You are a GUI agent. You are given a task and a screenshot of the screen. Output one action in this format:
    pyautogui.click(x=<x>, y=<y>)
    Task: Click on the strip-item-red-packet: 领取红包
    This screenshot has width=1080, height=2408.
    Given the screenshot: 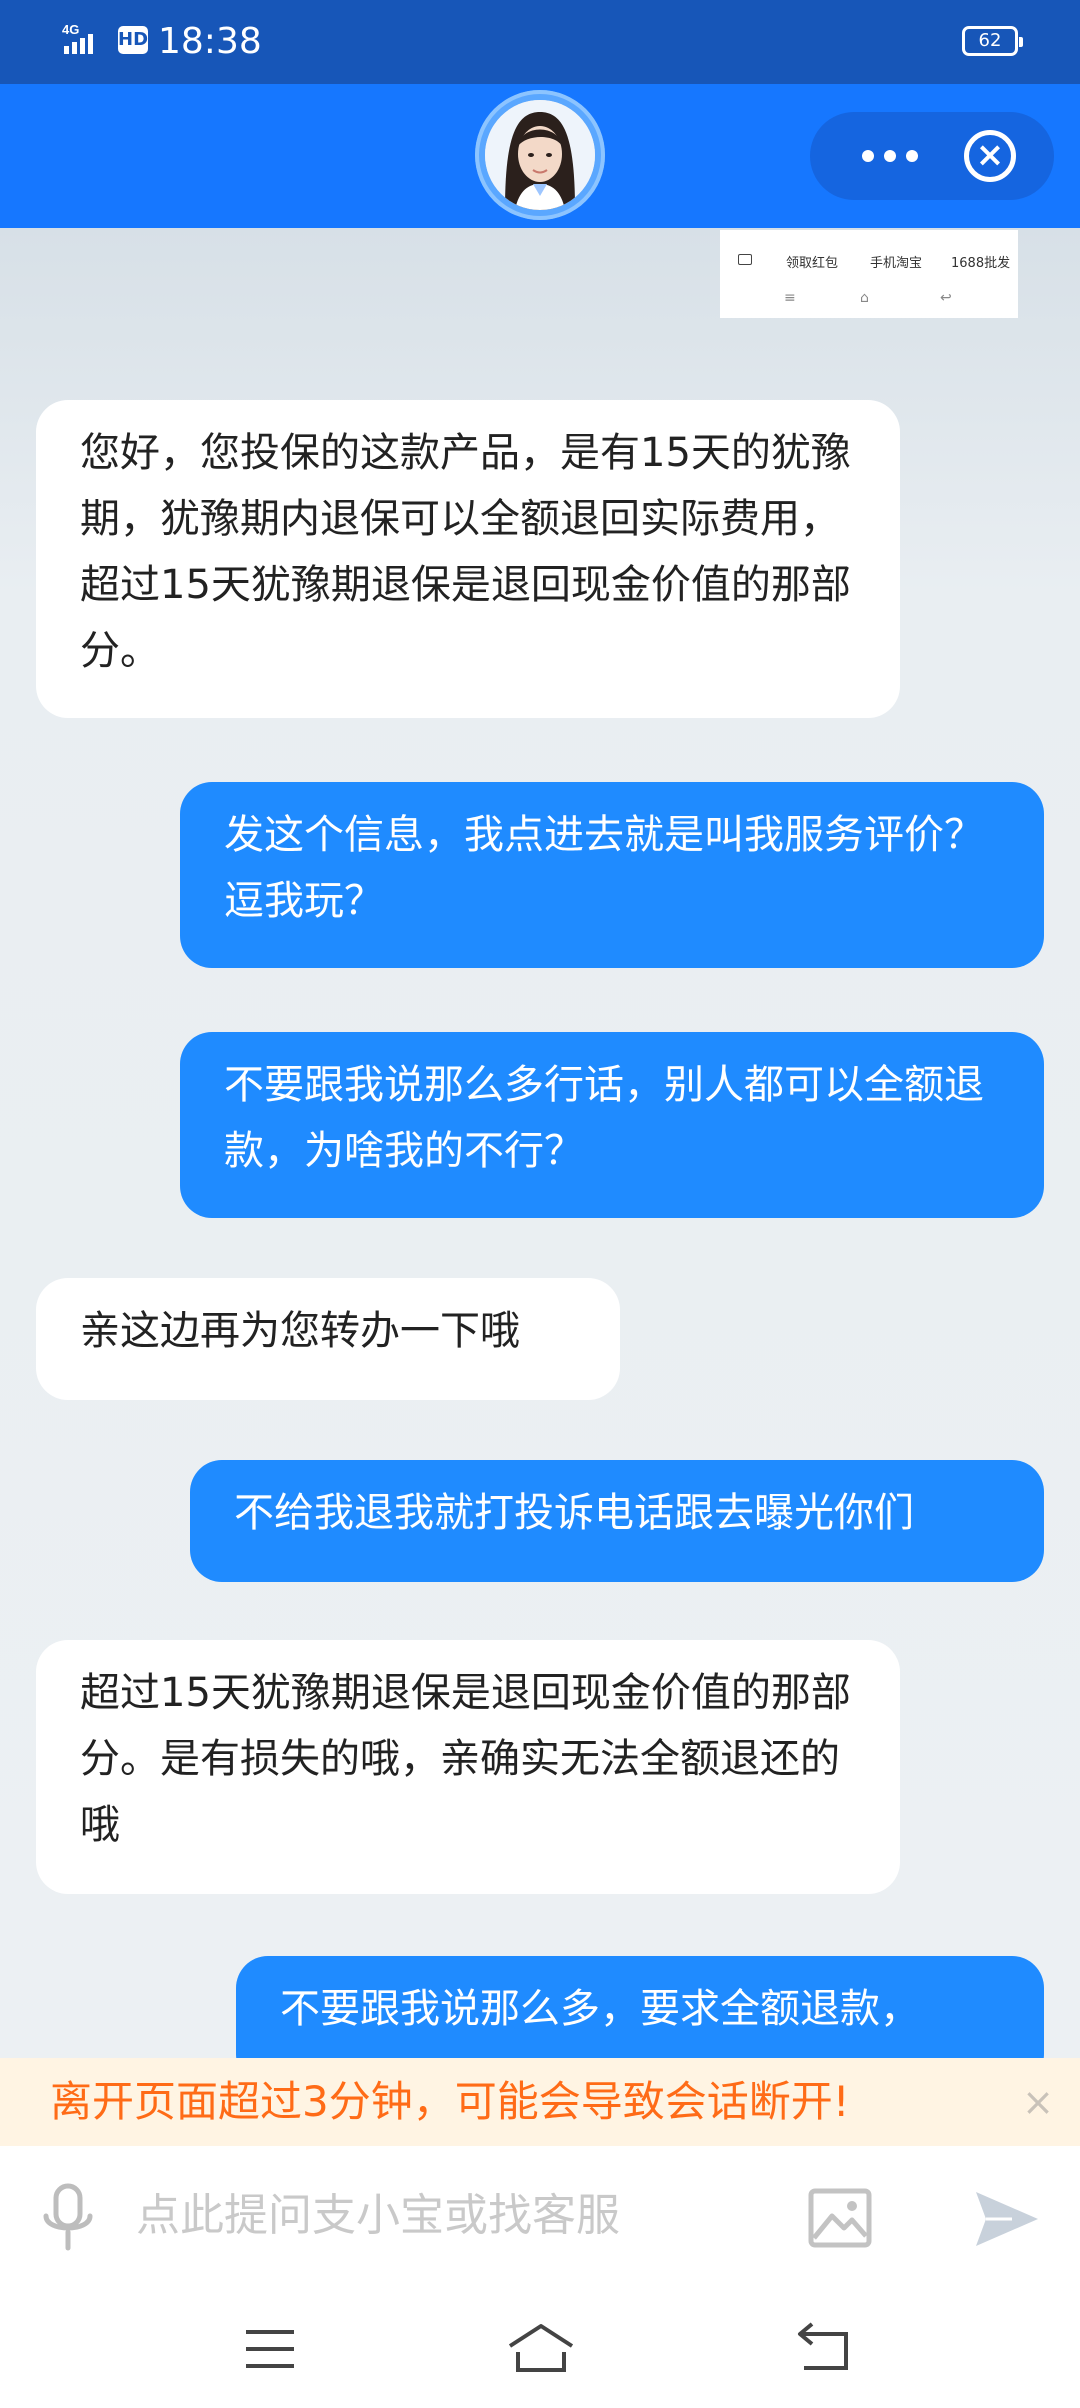 What is the action you would take?
    pyautogui.click(x=812, y=261)
    